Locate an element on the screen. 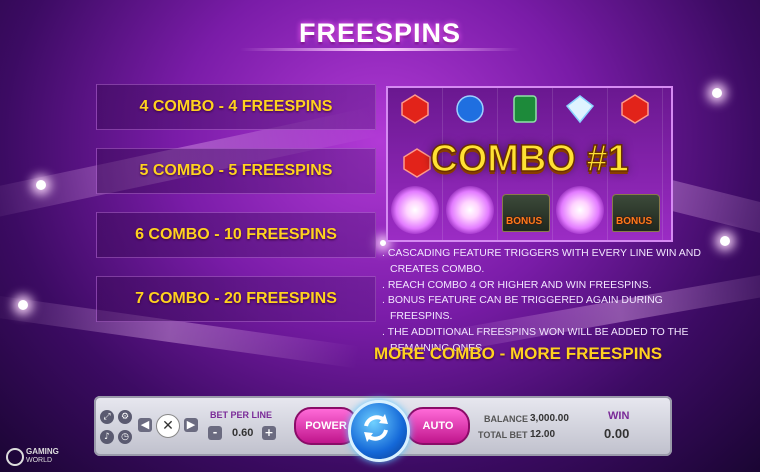 This screenshot has height=472, width=760. auto-button: AUTO is located at coordinates (438, 426).